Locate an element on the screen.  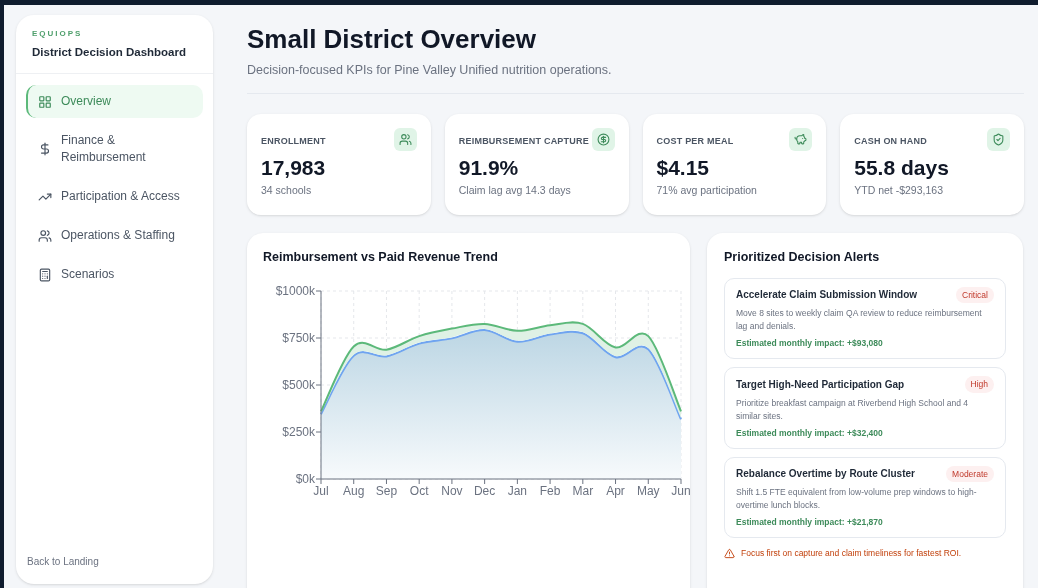
alert-title: Rebalance Overtime by Route Cluster is located at coordinates (825, 474).